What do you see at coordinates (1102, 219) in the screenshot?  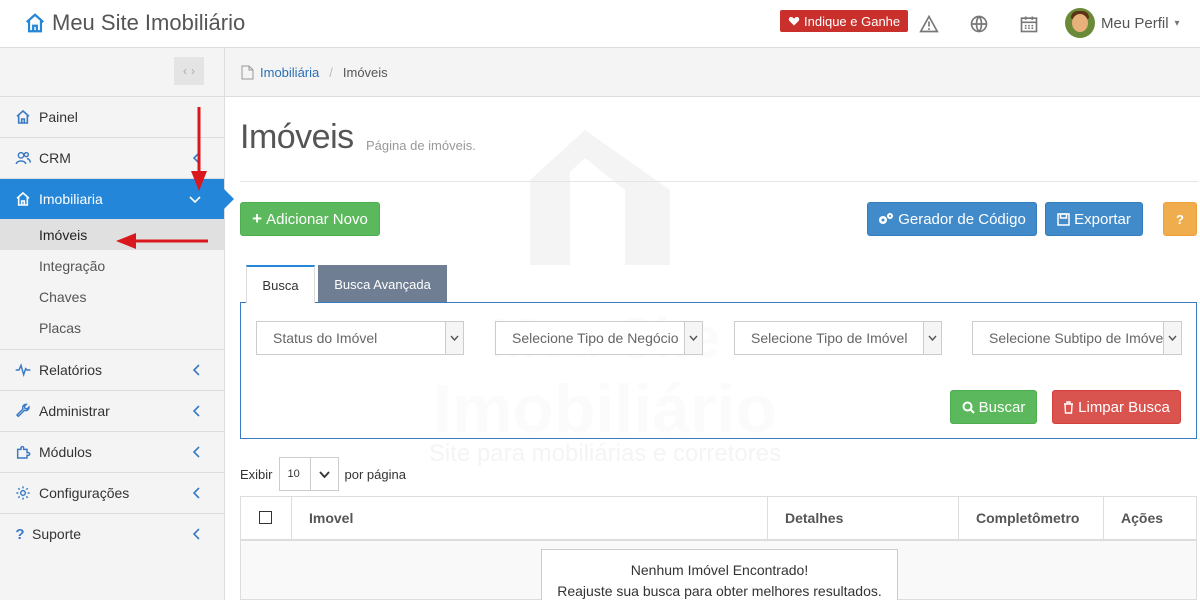 I see `export-label: Exportar` at bounding box center [1102, 219].